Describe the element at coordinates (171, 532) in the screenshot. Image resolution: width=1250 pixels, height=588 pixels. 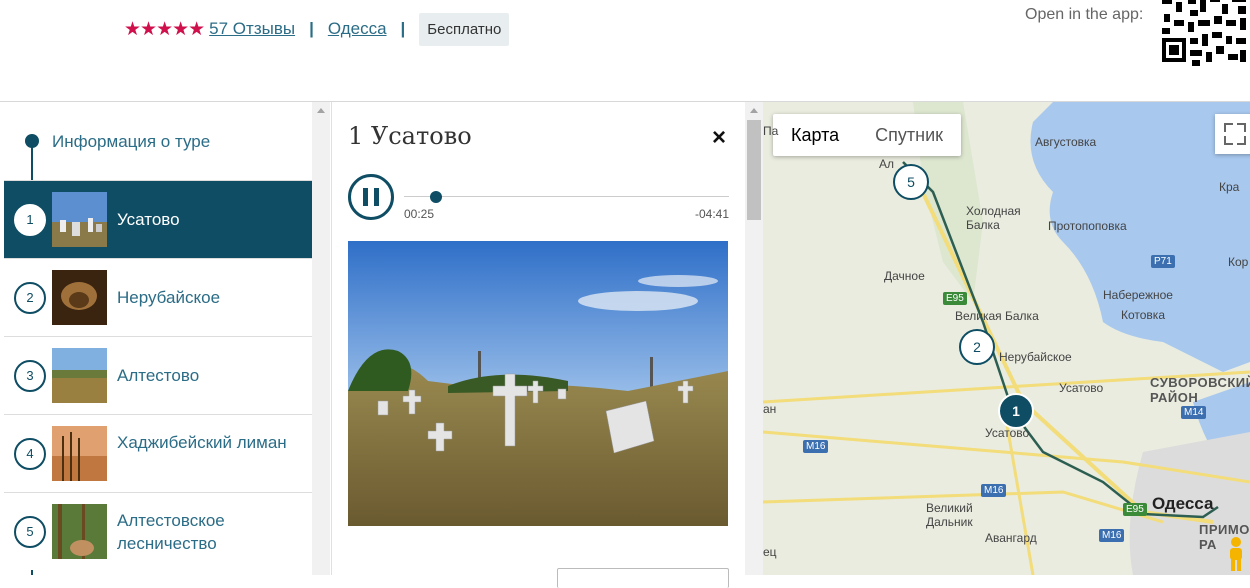
I see `stop-label: Алтестовское лесничество` at that location.